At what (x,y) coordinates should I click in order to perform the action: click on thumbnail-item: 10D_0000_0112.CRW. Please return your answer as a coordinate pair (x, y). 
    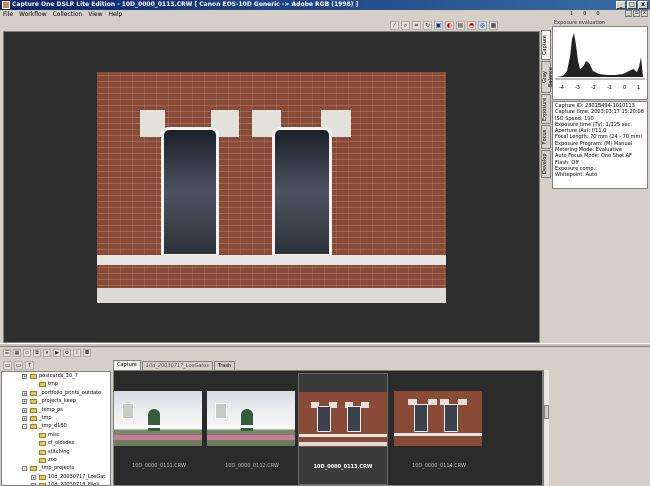
    Looking at the image, I should click on (252, 429).